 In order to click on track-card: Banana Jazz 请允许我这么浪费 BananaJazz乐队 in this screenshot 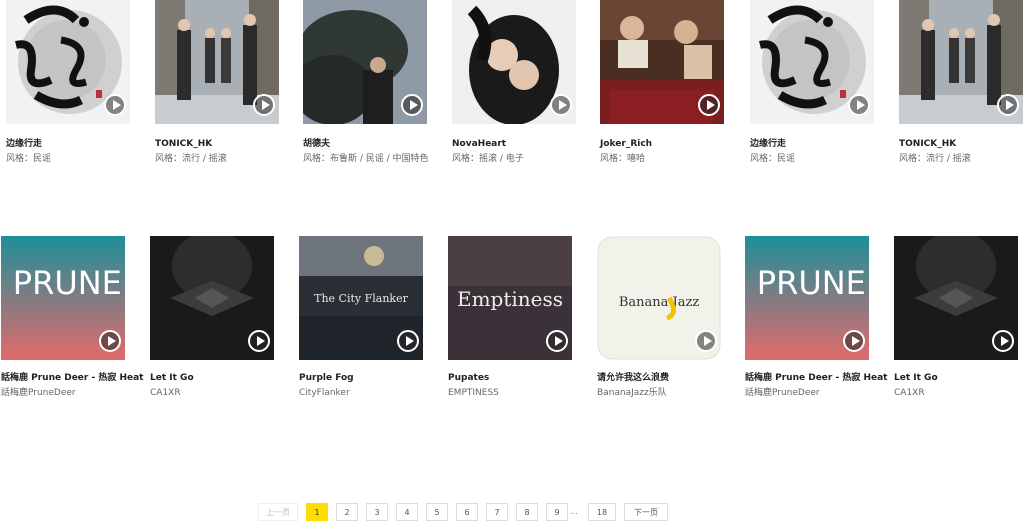, I will do `click(659, 317)`.